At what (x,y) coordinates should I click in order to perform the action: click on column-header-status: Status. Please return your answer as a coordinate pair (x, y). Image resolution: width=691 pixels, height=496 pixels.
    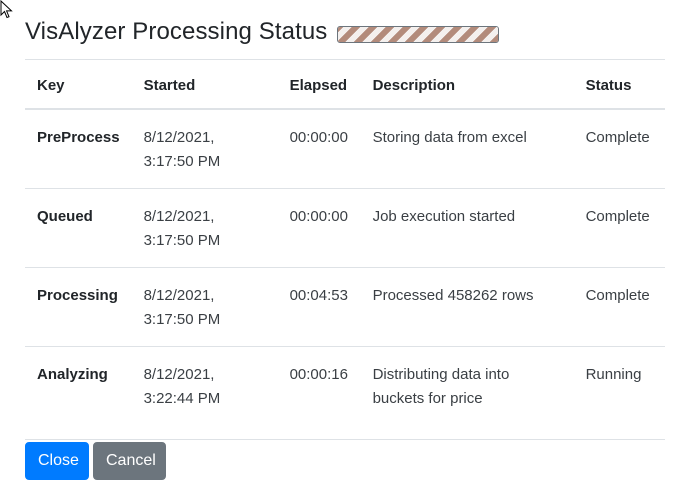
    Looking at the image, I should click on (619, 84).